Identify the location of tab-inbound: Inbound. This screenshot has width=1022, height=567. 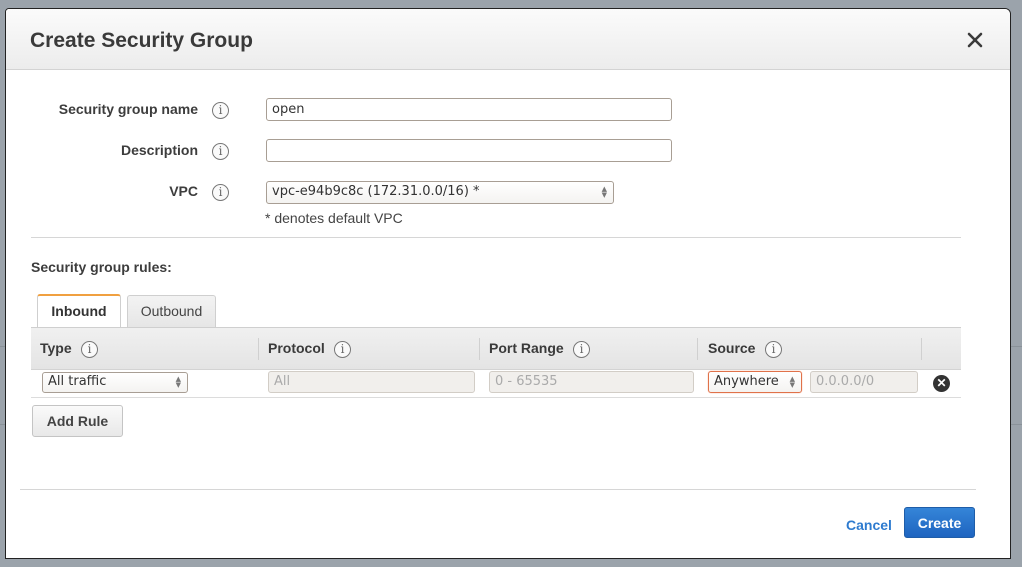
(79, 310).